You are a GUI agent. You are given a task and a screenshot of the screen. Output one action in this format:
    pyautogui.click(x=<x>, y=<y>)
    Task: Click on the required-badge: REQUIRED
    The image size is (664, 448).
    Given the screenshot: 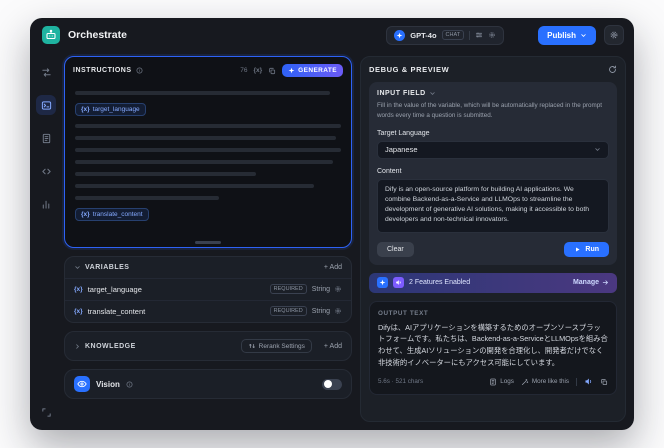 What is the action you would take?
    pyautogui.click(x=288, y=311)
    